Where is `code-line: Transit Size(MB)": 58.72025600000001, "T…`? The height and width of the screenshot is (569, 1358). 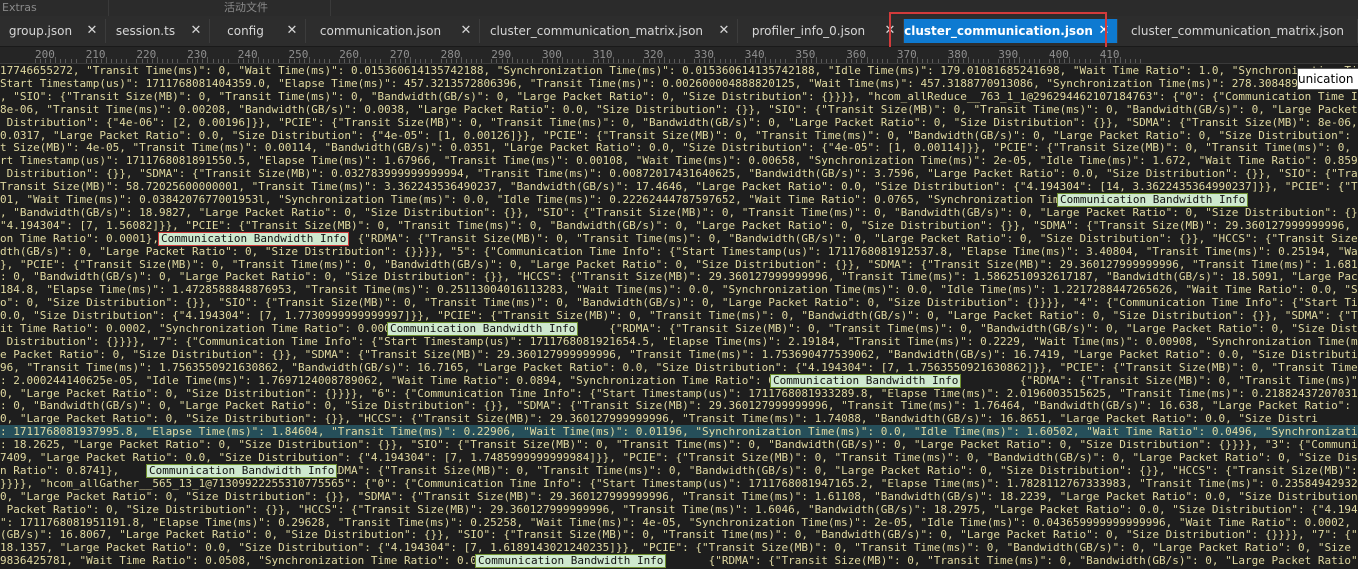
code-line: Transit Size(MB)": 58.72025600000001, "T… is located at coordinates (679, 186).